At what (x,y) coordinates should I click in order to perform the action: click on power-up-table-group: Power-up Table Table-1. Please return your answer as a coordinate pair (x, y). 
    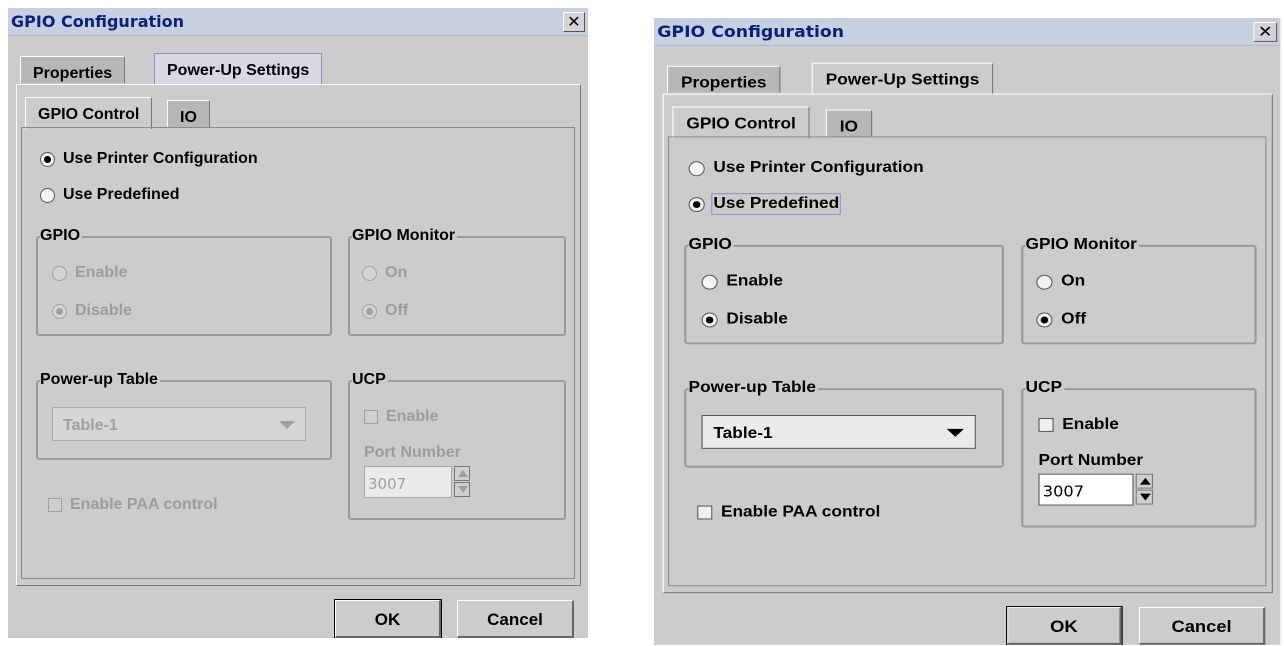
    Looking at the image, I should click on (844, 423).